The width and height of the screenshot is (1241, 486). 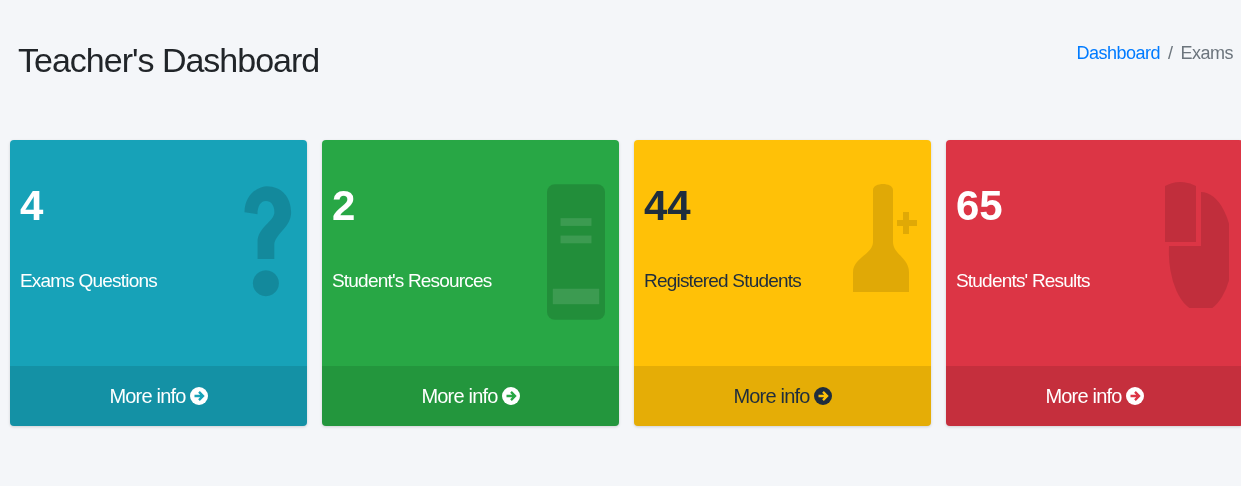 What do you see at coordinates (668, 206) in the screenshot?
I see `stat-count: 44` at bounding box center [668, 206].